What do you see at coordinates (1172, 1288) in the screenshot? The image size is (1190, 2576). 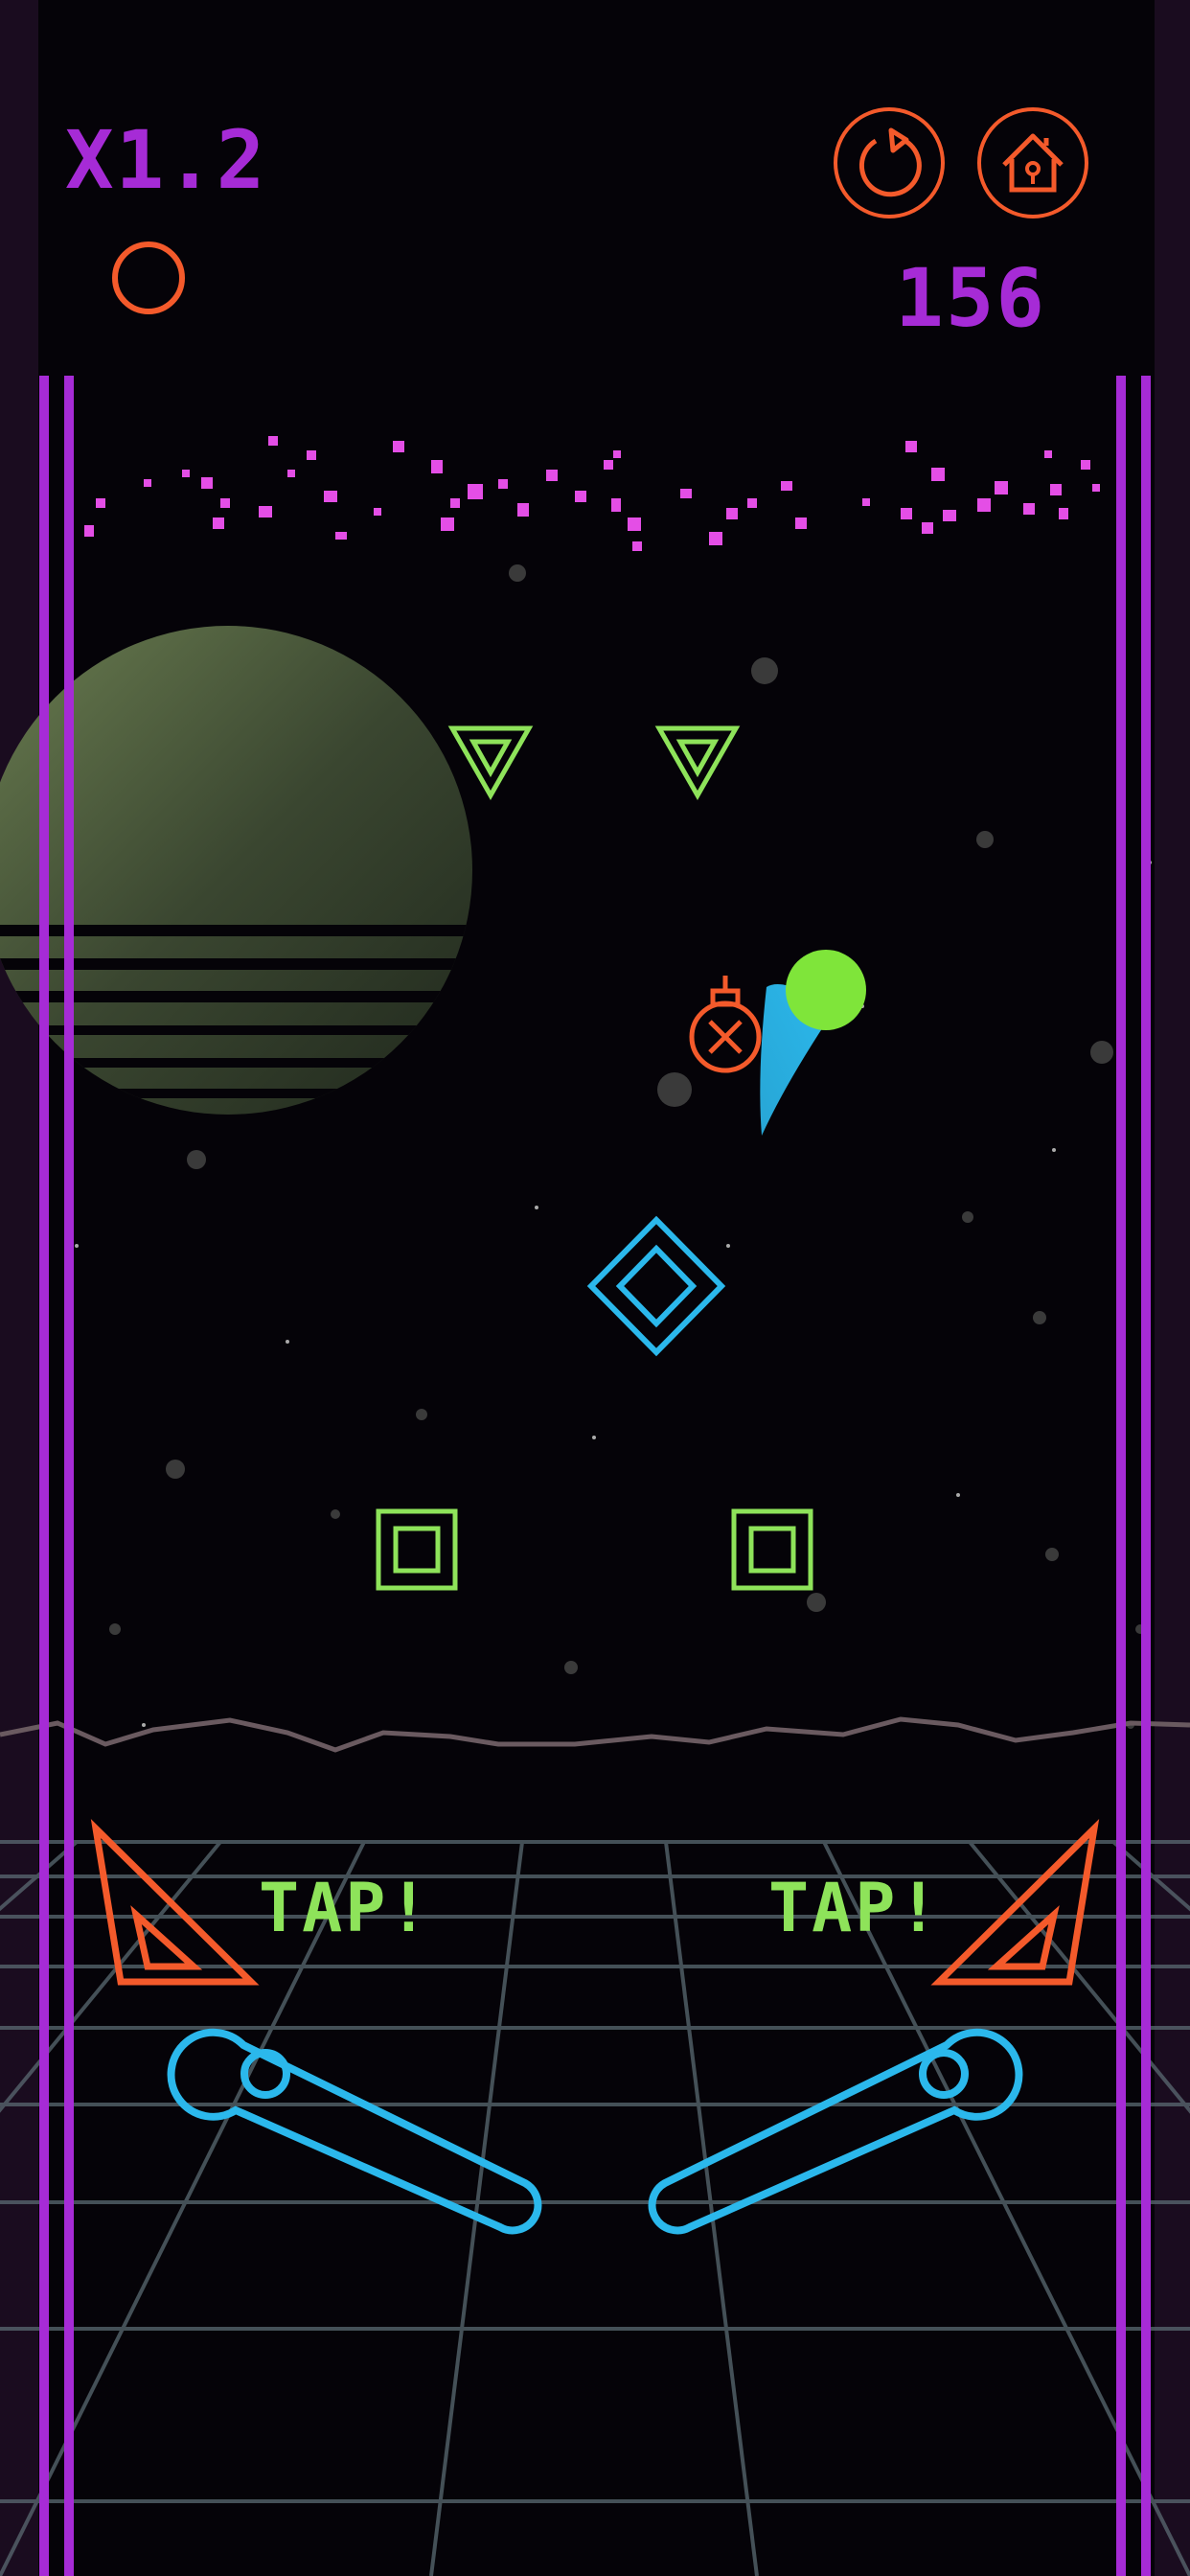 I see `right-nebula-edge` at bounding box center [1172, 1288].